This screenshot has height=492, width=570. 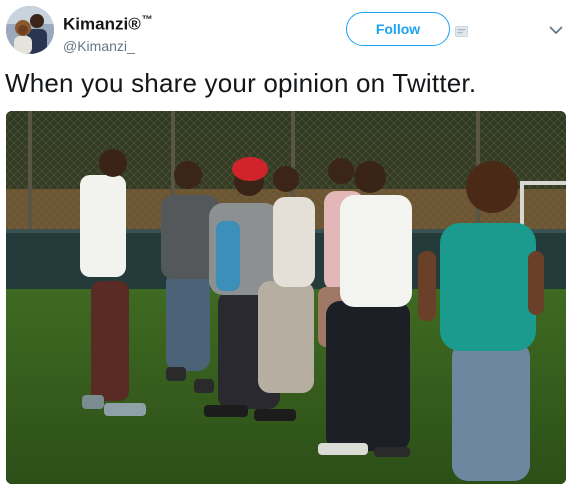 I want to click on card-icon, so click(x=461, y=31).